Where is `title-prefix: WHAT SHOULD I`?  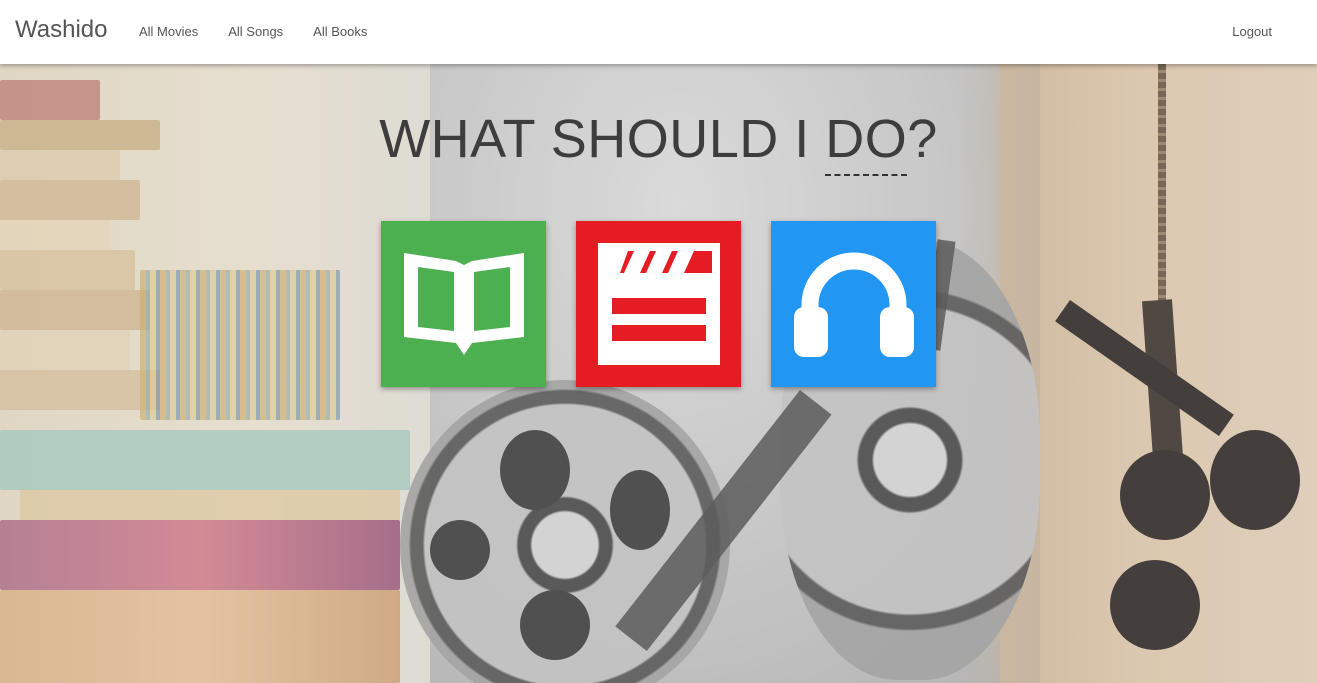 title-prefix: WHAT SHOULD I is located at coordinates (602, 139).